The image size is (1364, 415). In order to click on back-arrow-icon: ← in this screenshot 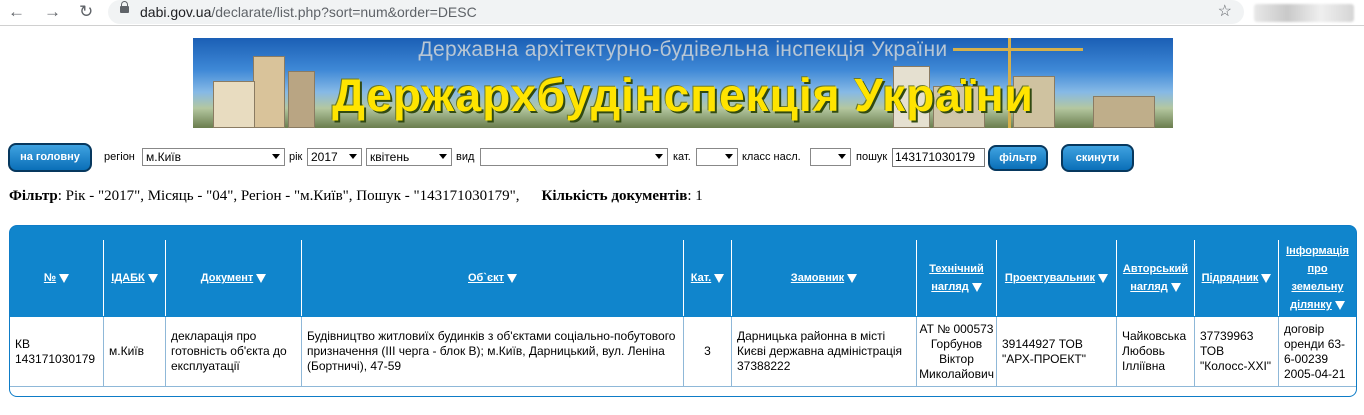, I will do `click(16, 12)`.